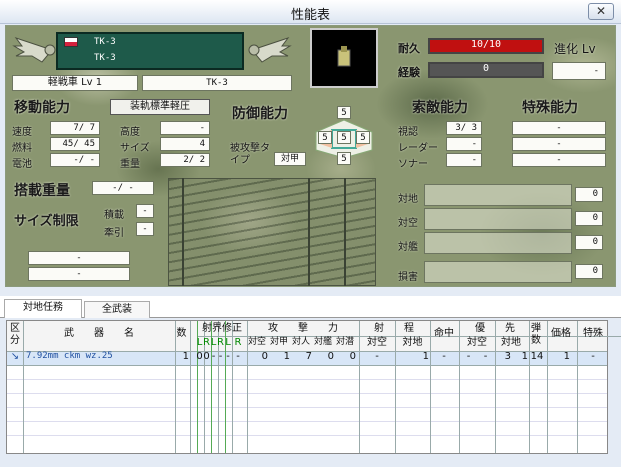  What do you see at coordinates (322, 342) in the screenshot?
I see `sub-attack: 対艦` at bounding box center [322, 342].